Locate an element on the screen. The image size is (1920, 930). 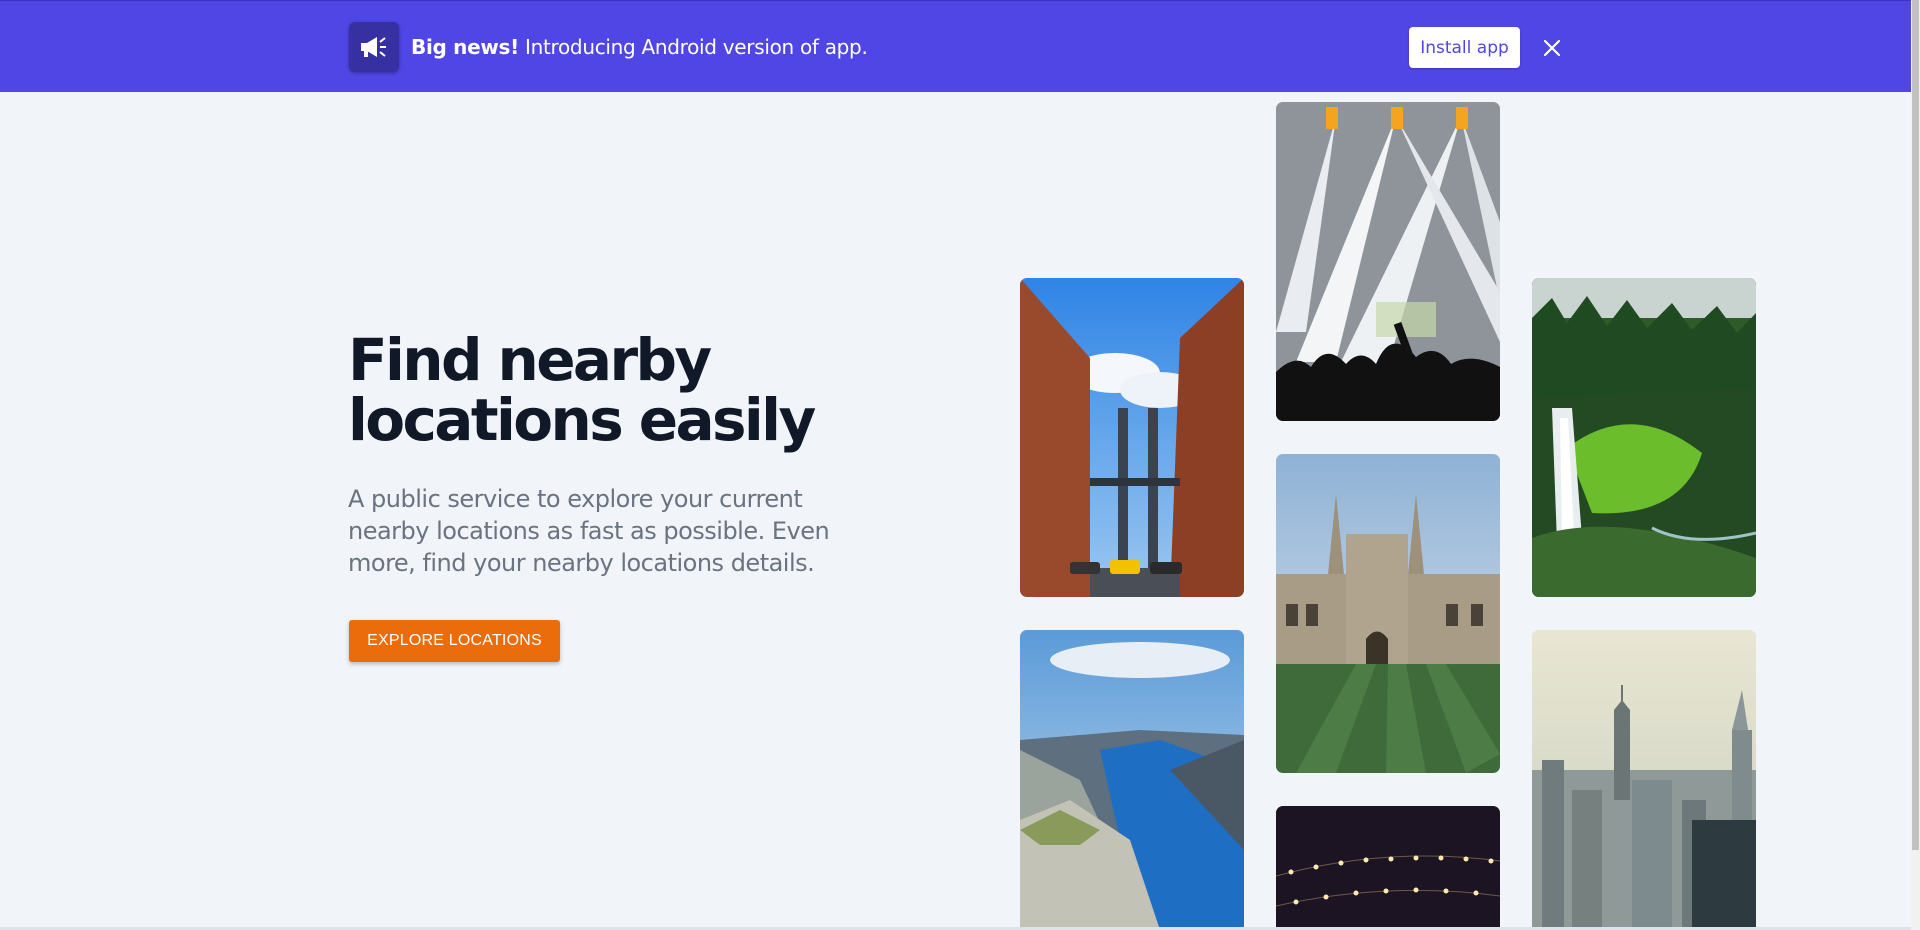
night-string-lights-photo is located at coordinates (1388, 868).